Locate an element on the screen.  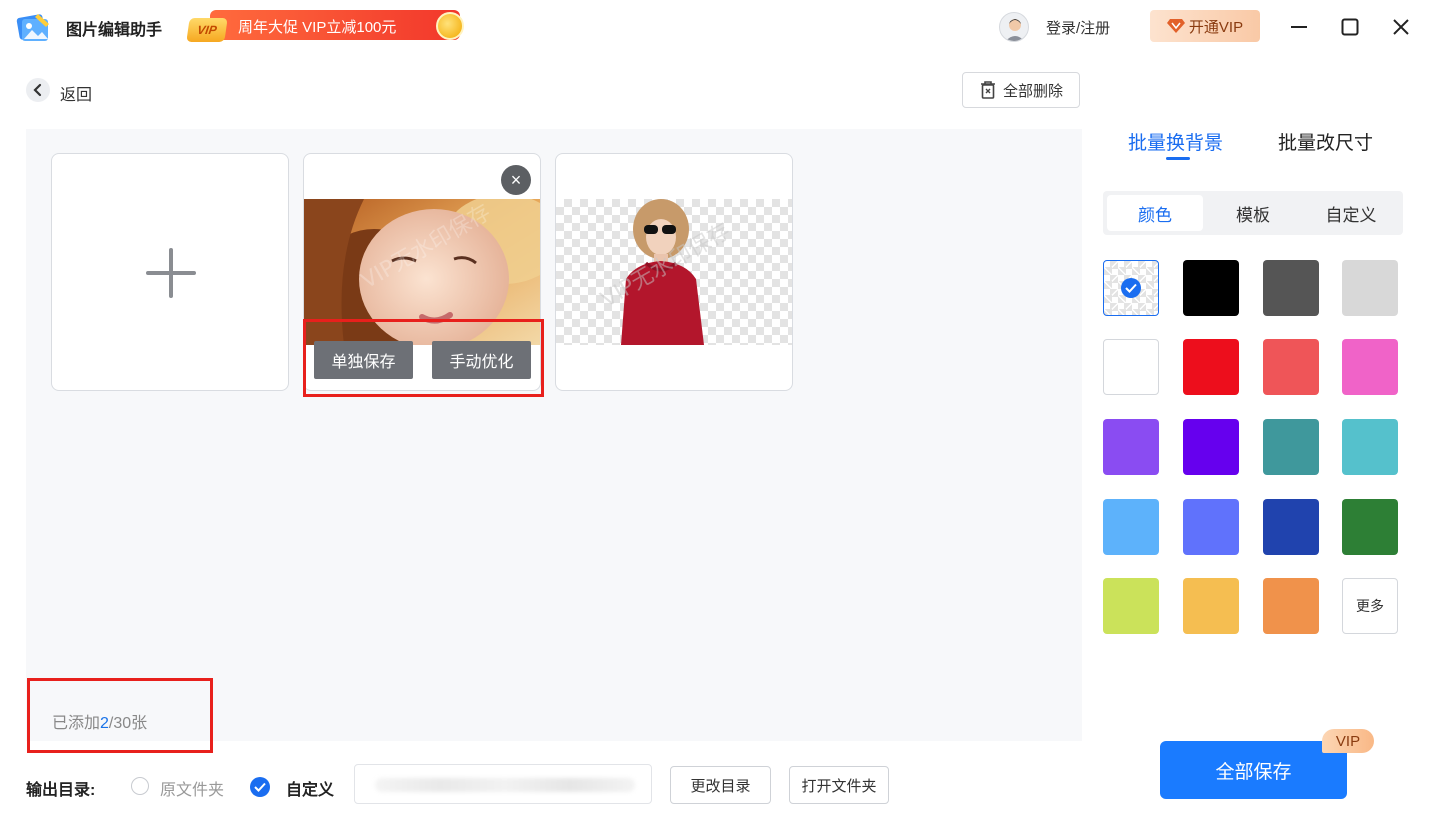
highlight-box-buttons is located at coordinates (423, 358).